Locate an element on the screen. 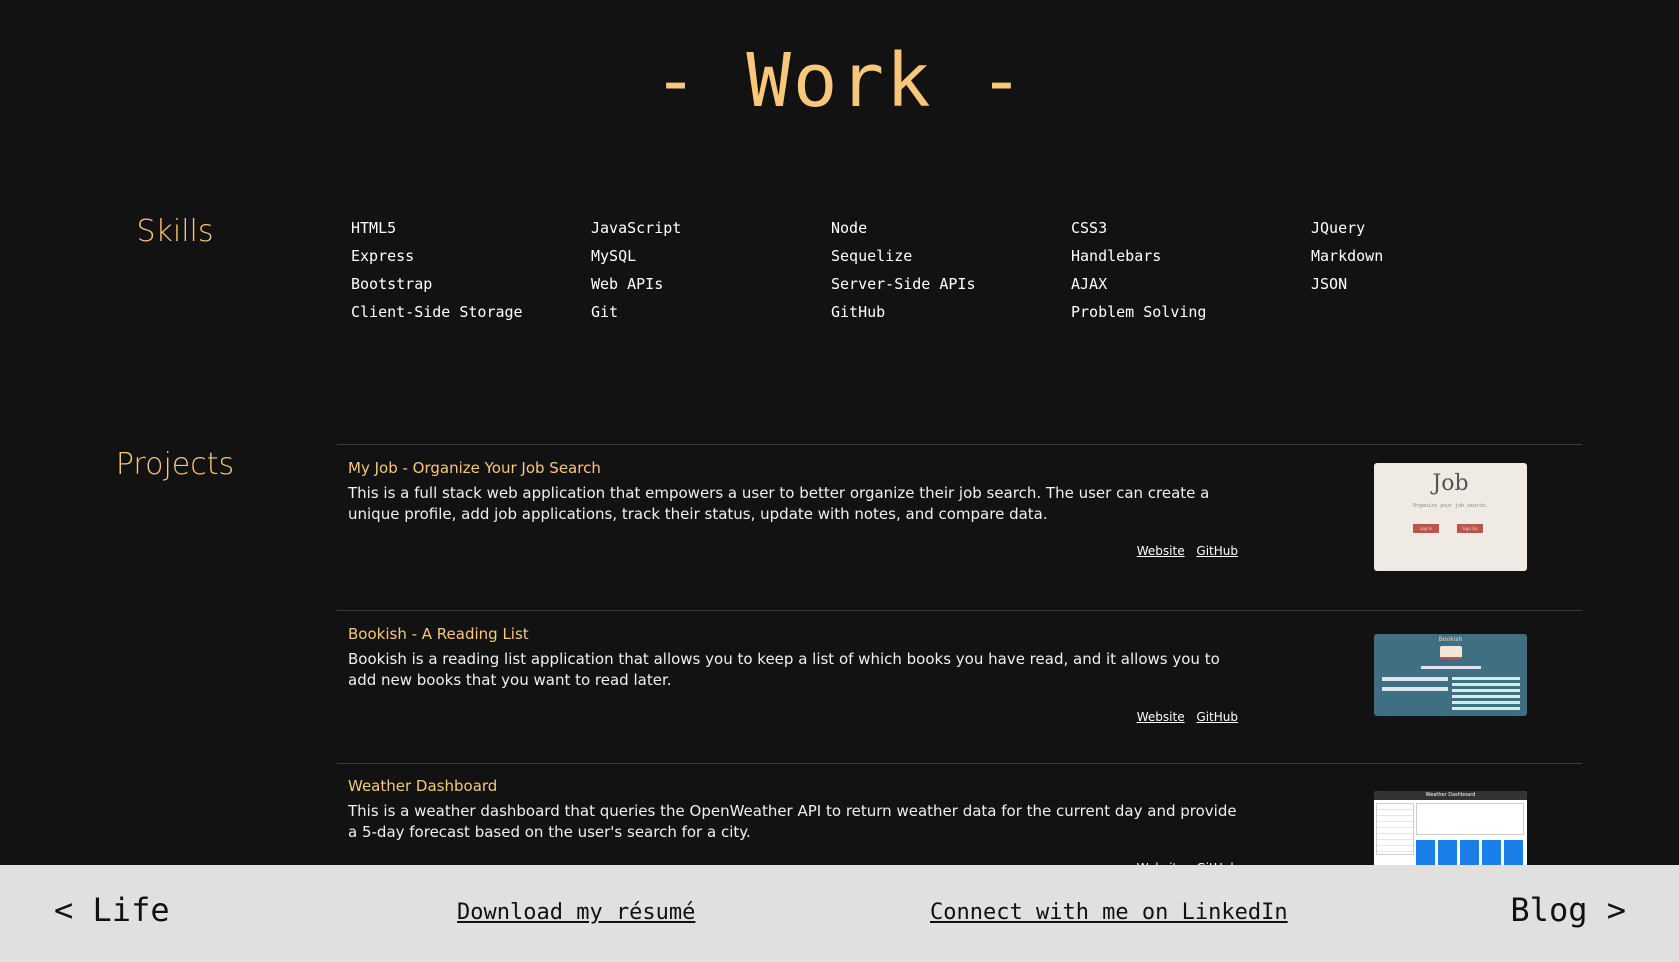 This screenshot has width=1679, height=962. project-thumbnail: Bookish is located at coordinates (1450, 675).